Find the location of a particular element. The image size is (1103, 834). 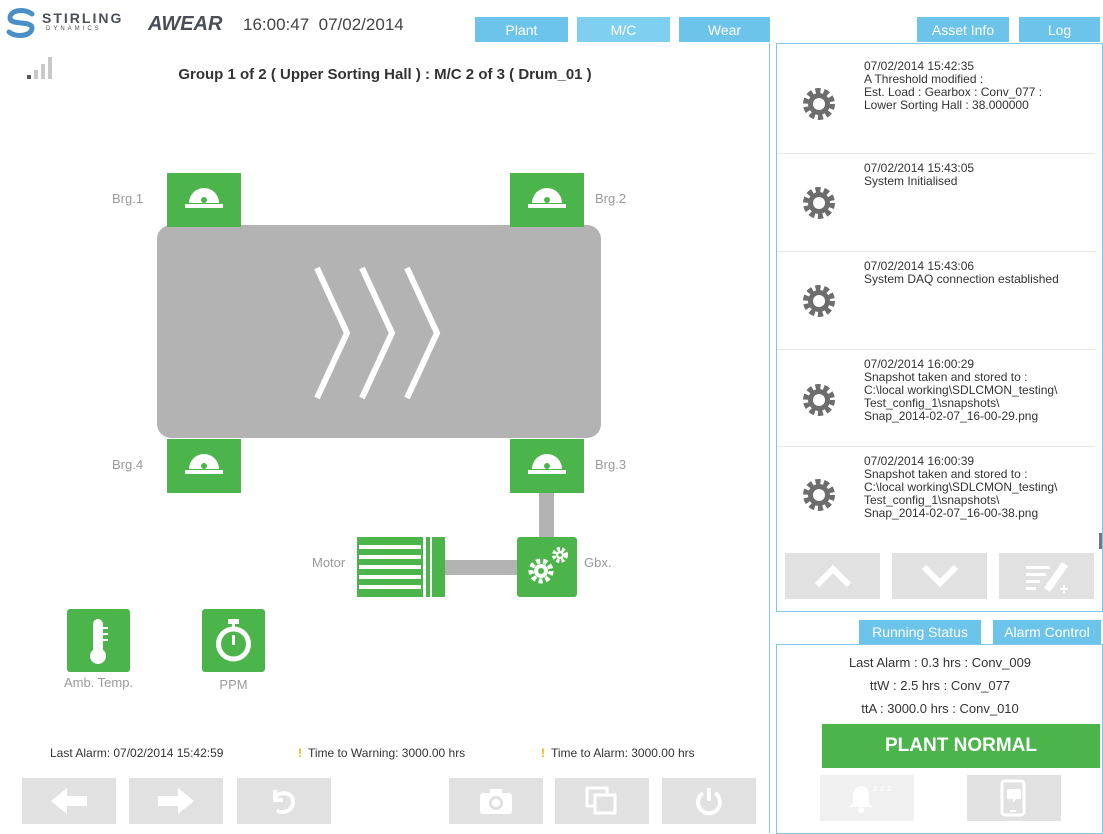

tta-summary: ttA : 3000.0 hrs : Conv_010 is located at coordinates (940, 708).